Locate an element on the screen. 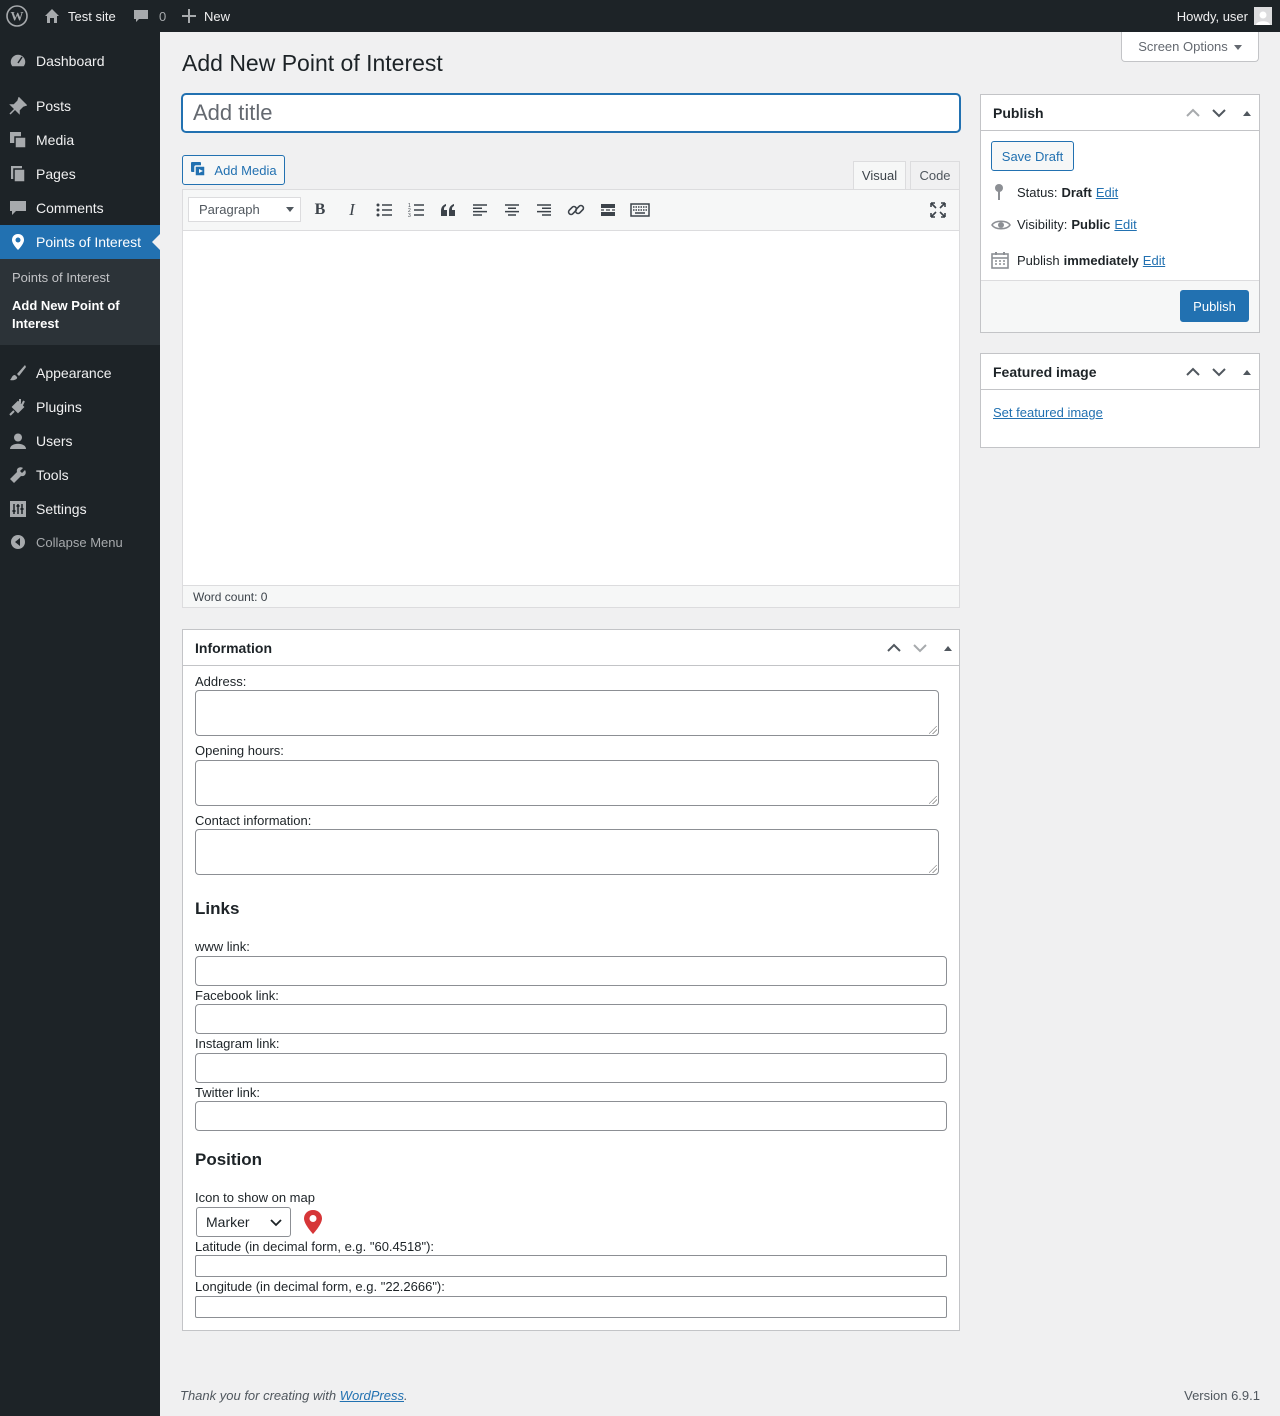 The image size is (1280, 1416). align-left-button is located at coordinates (480, 210).